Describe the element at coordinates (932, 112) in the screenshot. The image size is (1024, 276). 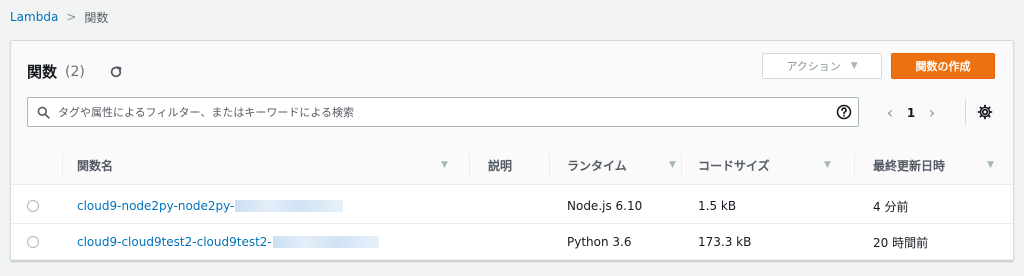
I see `chevron-right-icon: ›` at that location.